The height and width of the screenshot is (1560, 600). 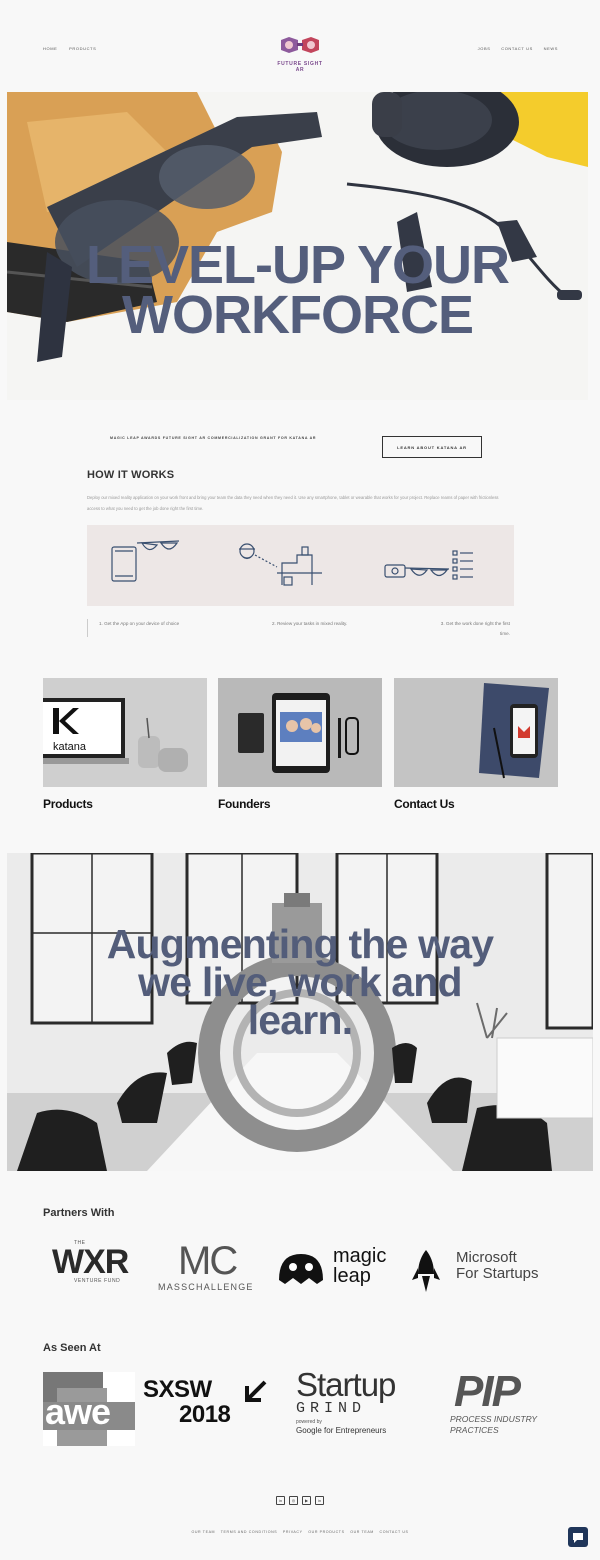 What do you see at coordinates (87, 628) in the screenshot?
I see `steps-divider` at bounding box center [87, 628].